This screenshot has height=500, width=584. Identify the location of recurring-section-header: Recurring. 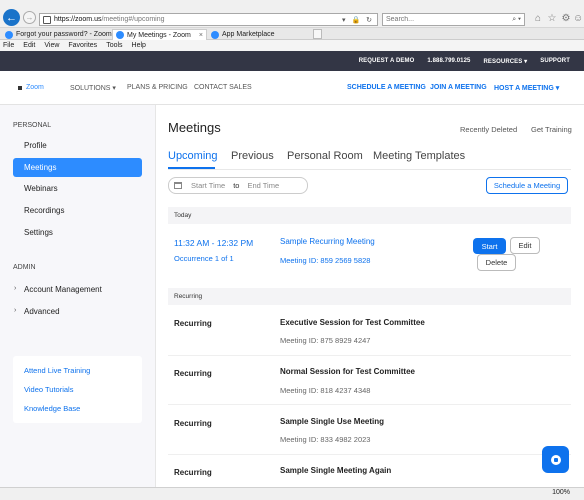
(369, 296).